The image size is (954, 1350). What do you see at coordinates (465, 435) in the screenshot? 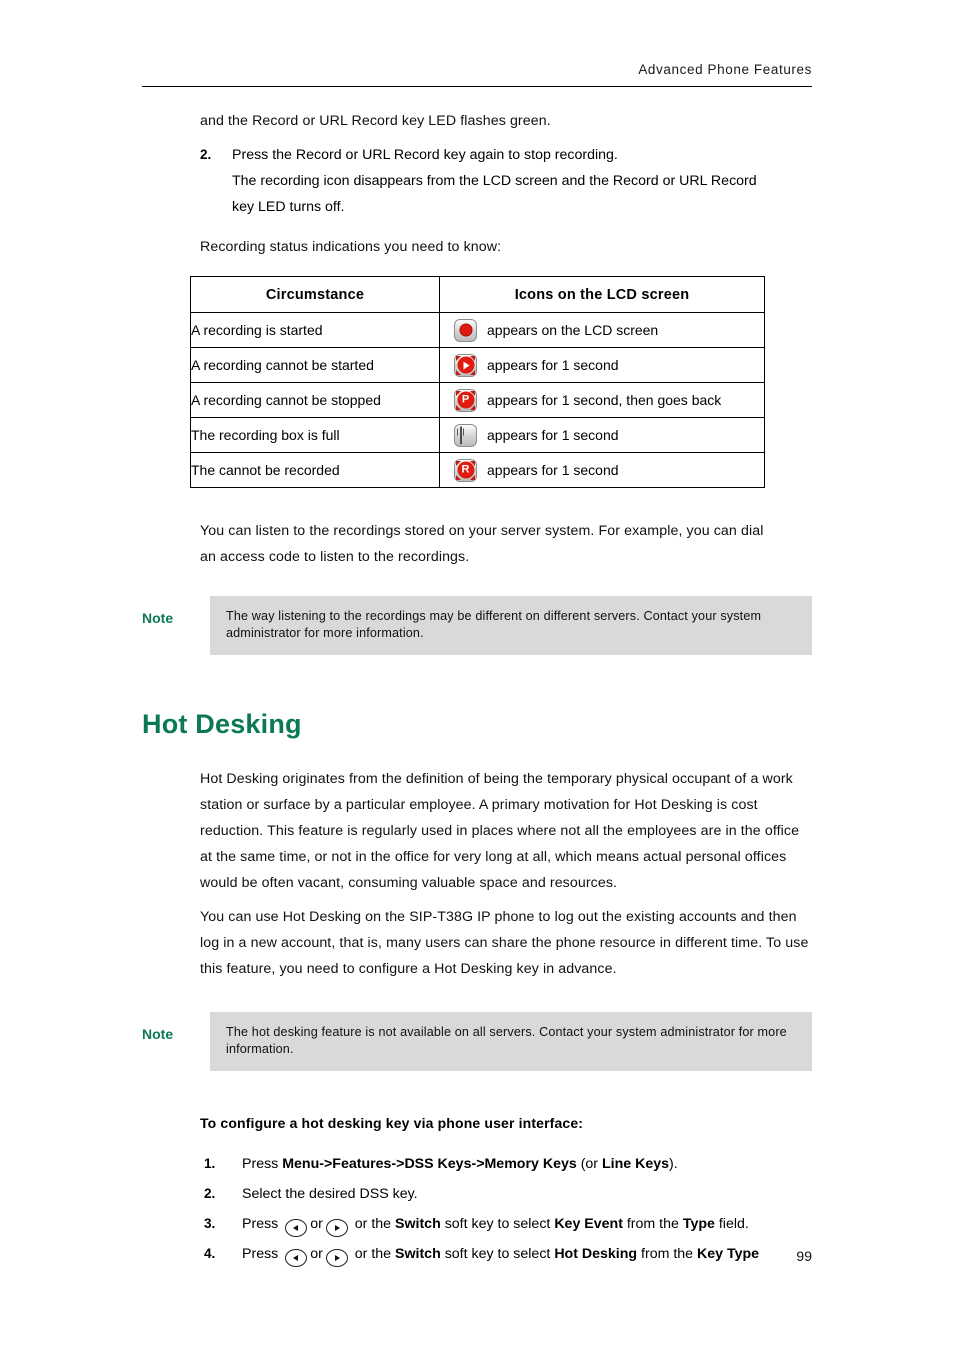
I see `trash-full-icon` at bounding box center [465, 435].